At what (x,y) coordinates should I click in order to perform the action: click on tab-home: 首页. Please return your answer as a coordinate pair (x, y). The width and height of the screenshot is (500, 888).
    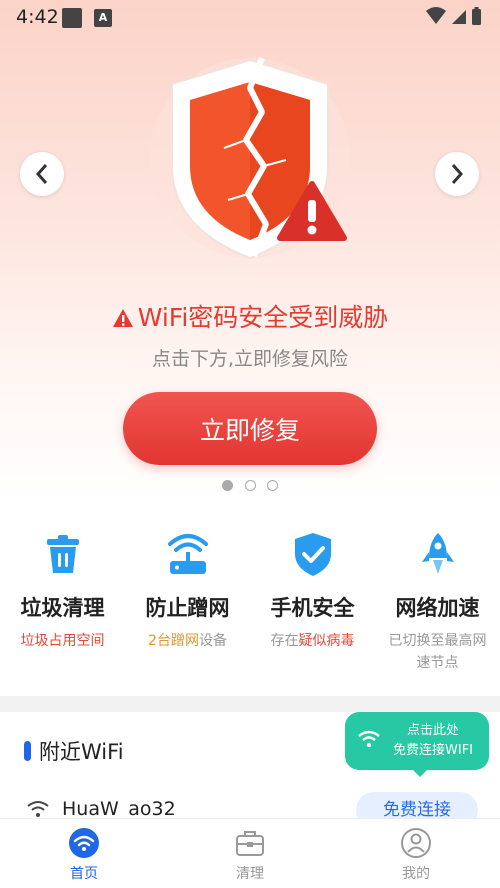
    Looking at the image, I should click on (84, 855).